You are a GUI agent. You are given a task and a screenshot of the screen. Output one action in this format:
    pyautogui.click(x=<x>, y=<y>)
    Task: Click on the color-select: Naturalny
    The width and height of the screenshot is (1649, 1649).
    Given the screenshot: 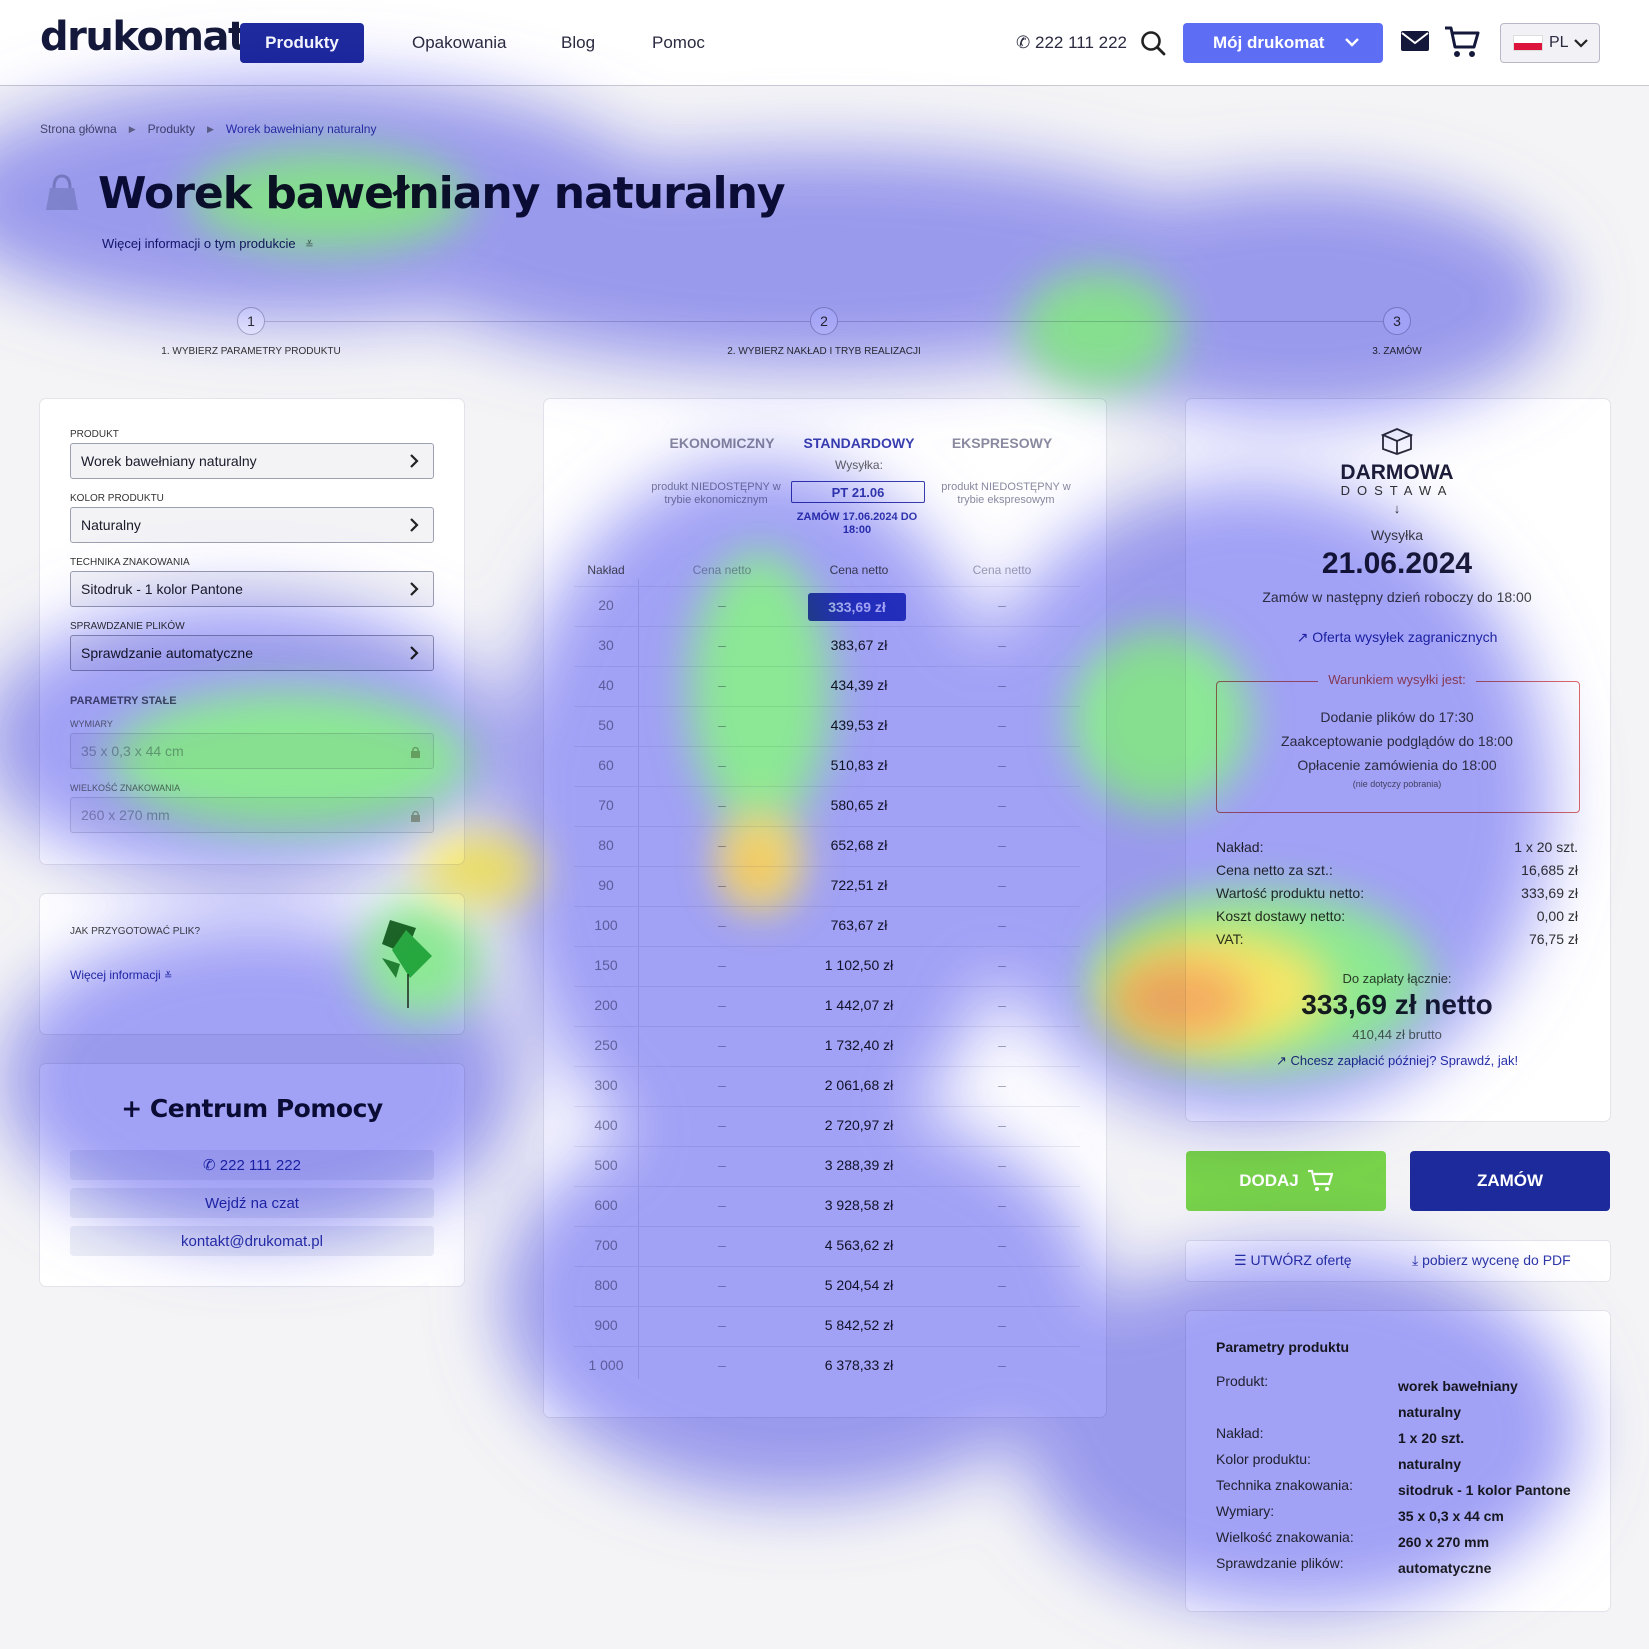 What is the action you would take?
    pyautogui.click(x=252, y=525)
    